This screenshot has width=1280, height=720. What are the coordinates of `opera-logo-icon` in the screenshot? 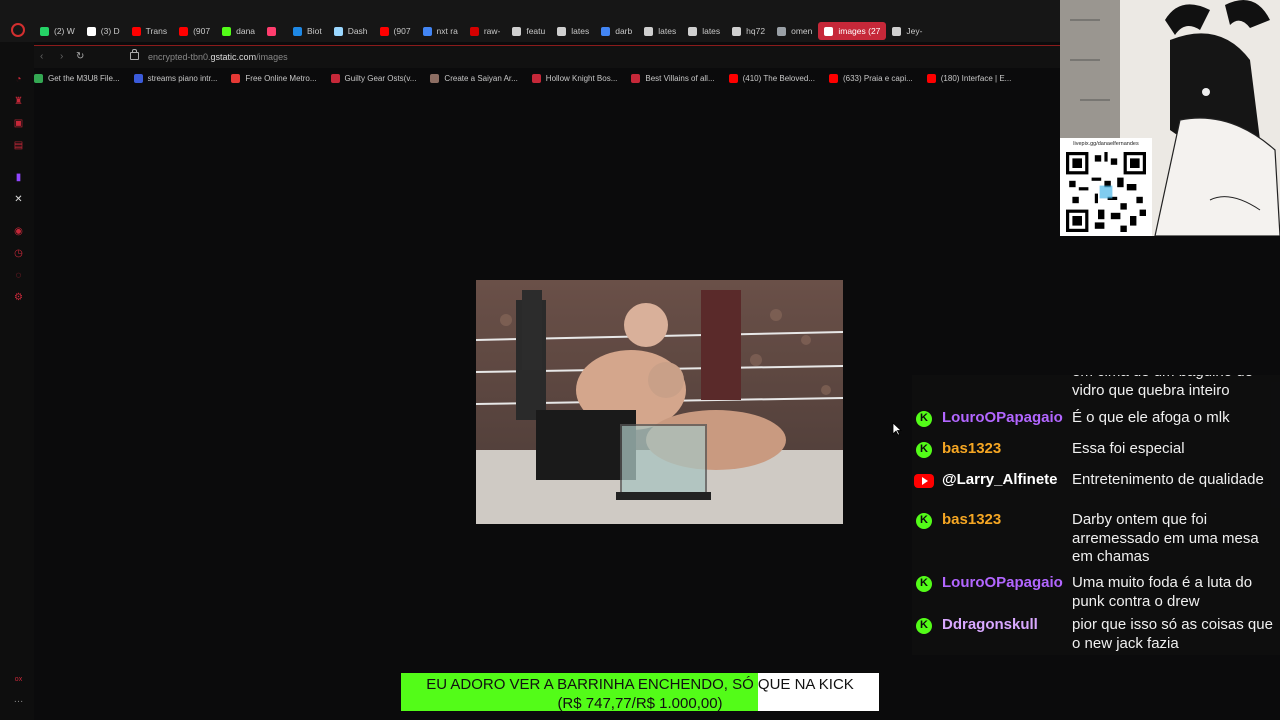 It's located at (18, 30).